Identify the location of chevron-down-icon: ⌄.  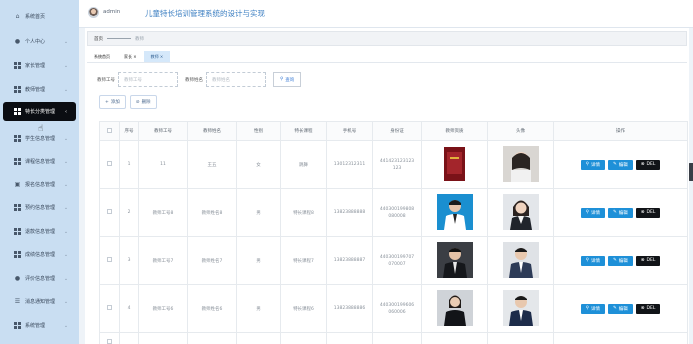
(66, 184).